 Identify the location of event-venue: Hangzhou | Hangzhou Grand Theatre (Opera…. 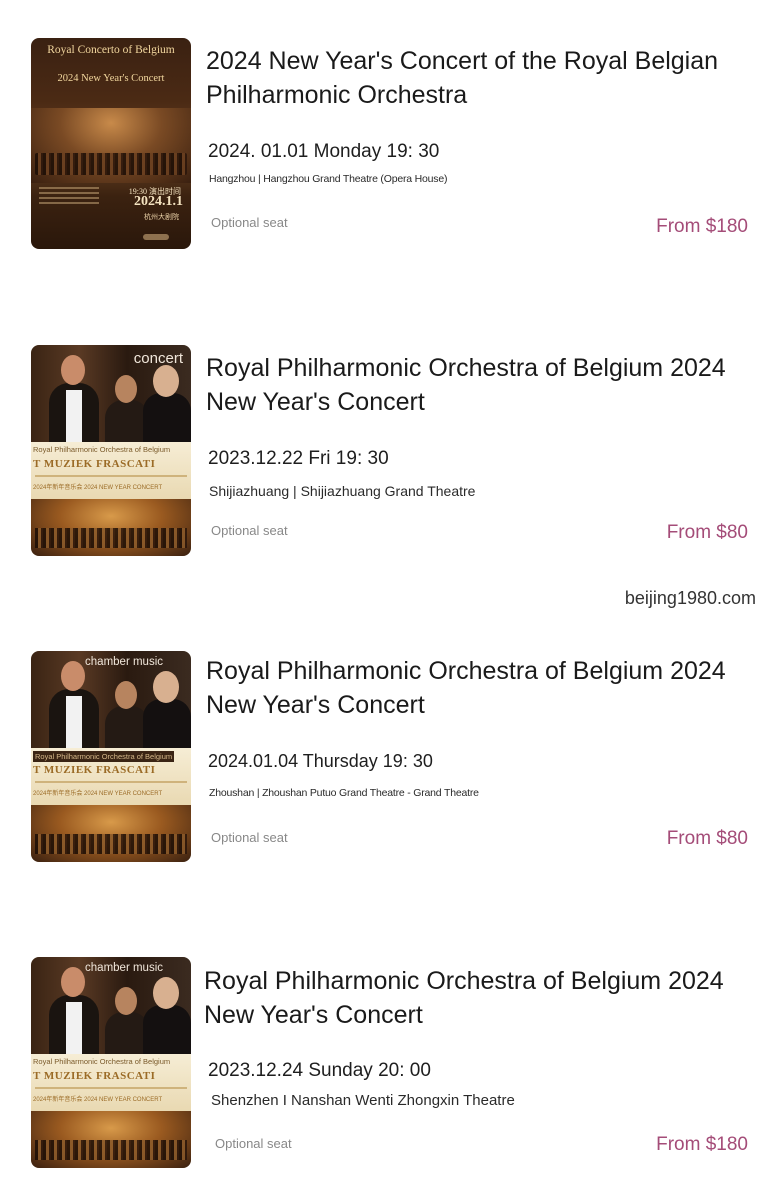
(328, 179).